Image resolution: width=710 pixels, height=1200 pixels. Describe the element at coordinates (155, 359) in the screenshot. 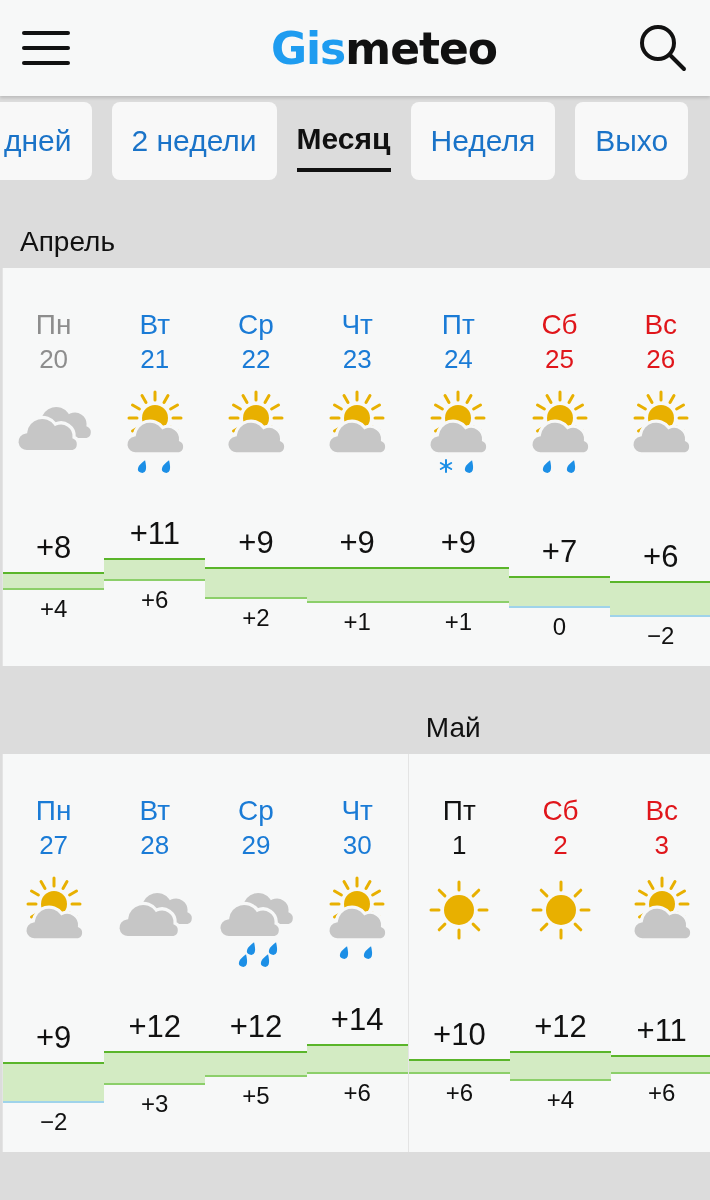

I see `day-date: 21` at that location.